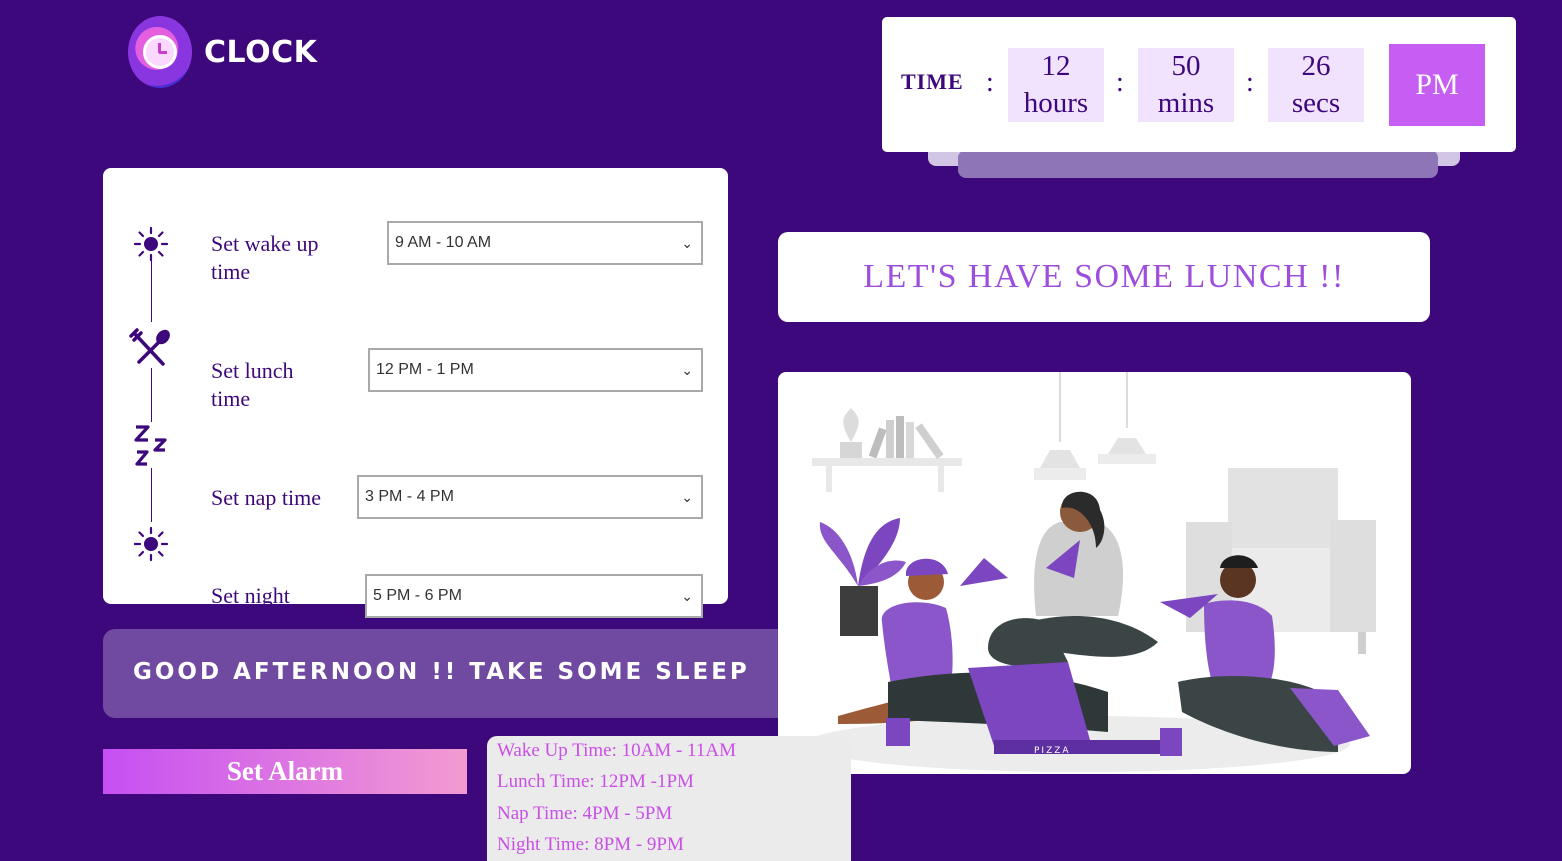 Image resolution: width=1562 pixels, height=861 pixels. I want to click on hours-unit: hours, so click(1056, 103).